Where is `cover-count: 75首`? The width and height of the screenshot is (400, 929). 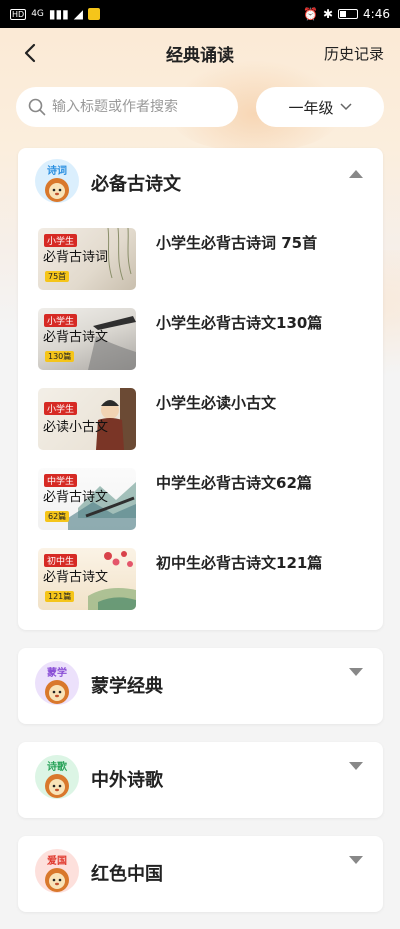
cover-count: 75首 is located at coordinates (57, 276).